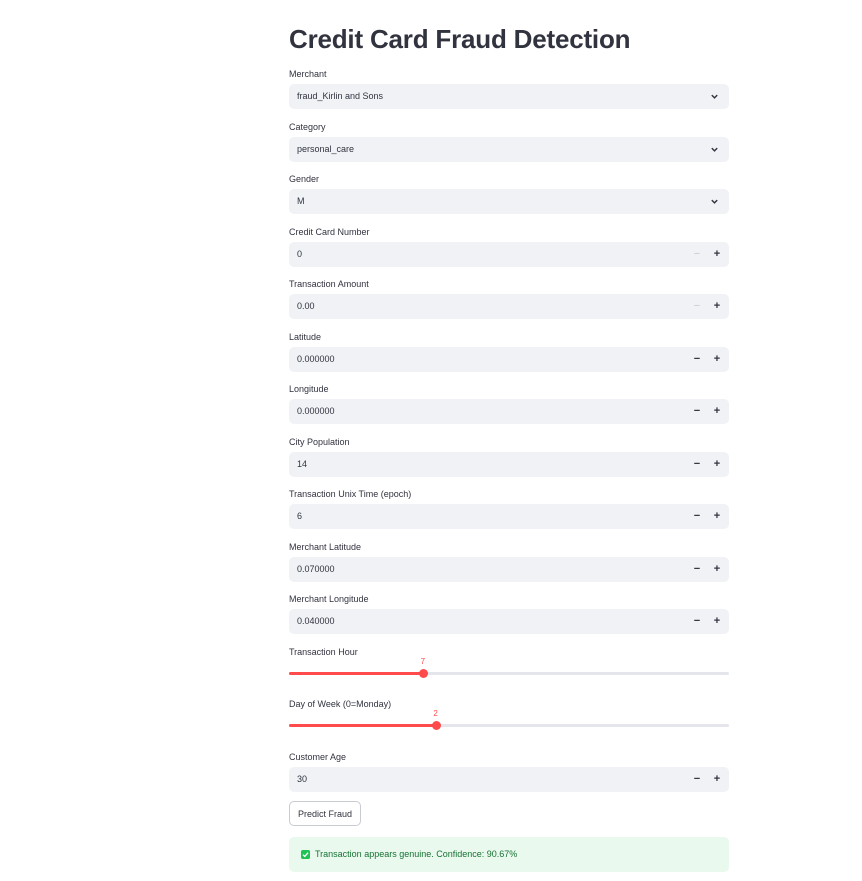 The image size is (862, 881). Describe the element at coordinates (304, 179) in the screenshot. I see `gender-label: Gender` at that location.